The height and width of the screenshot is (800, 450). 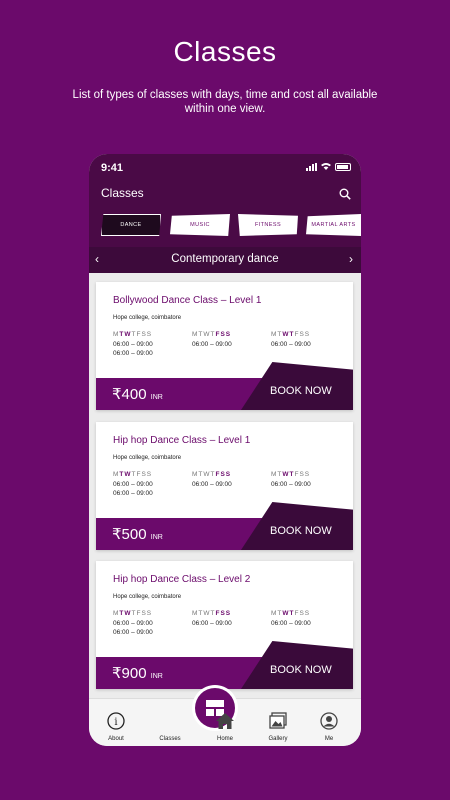 I want to click on gallery-icon, so click(x=278, y=720).